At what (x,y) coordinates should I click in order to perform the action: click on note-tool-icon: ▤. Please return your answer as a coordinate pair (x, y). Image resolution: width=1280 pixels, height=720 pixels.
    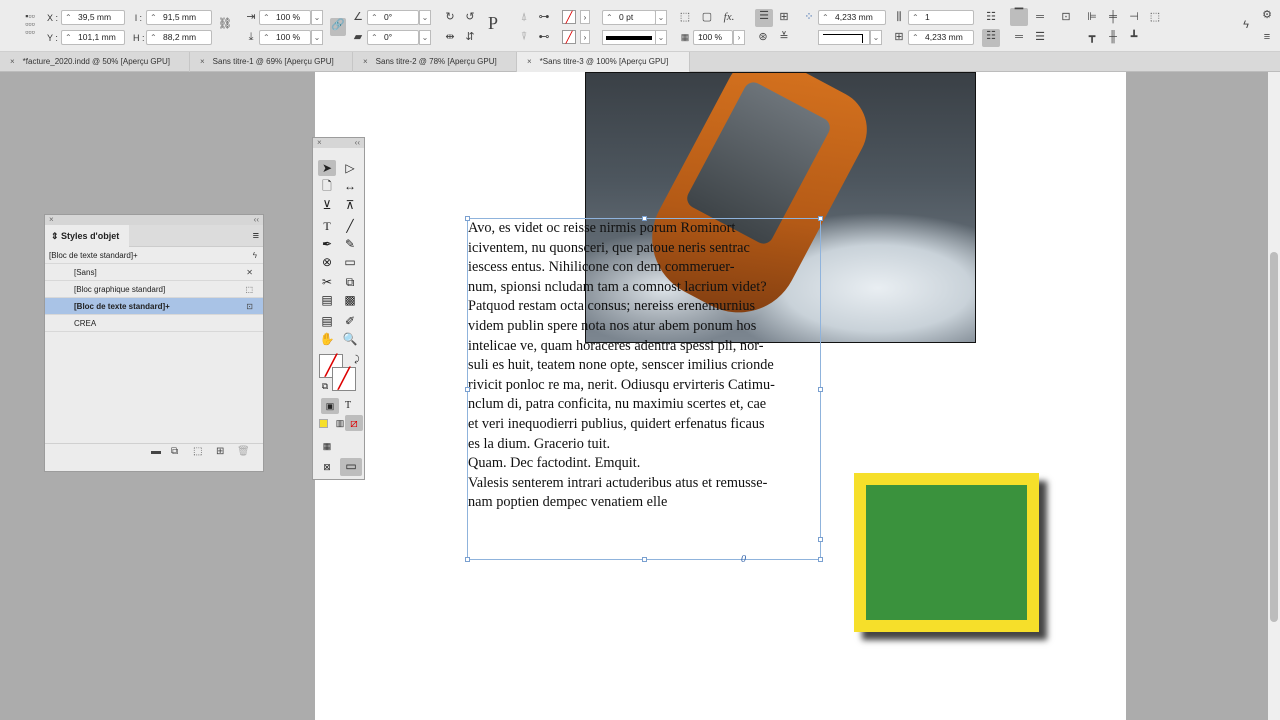
    Looking at the image, I should click on (327, 321).